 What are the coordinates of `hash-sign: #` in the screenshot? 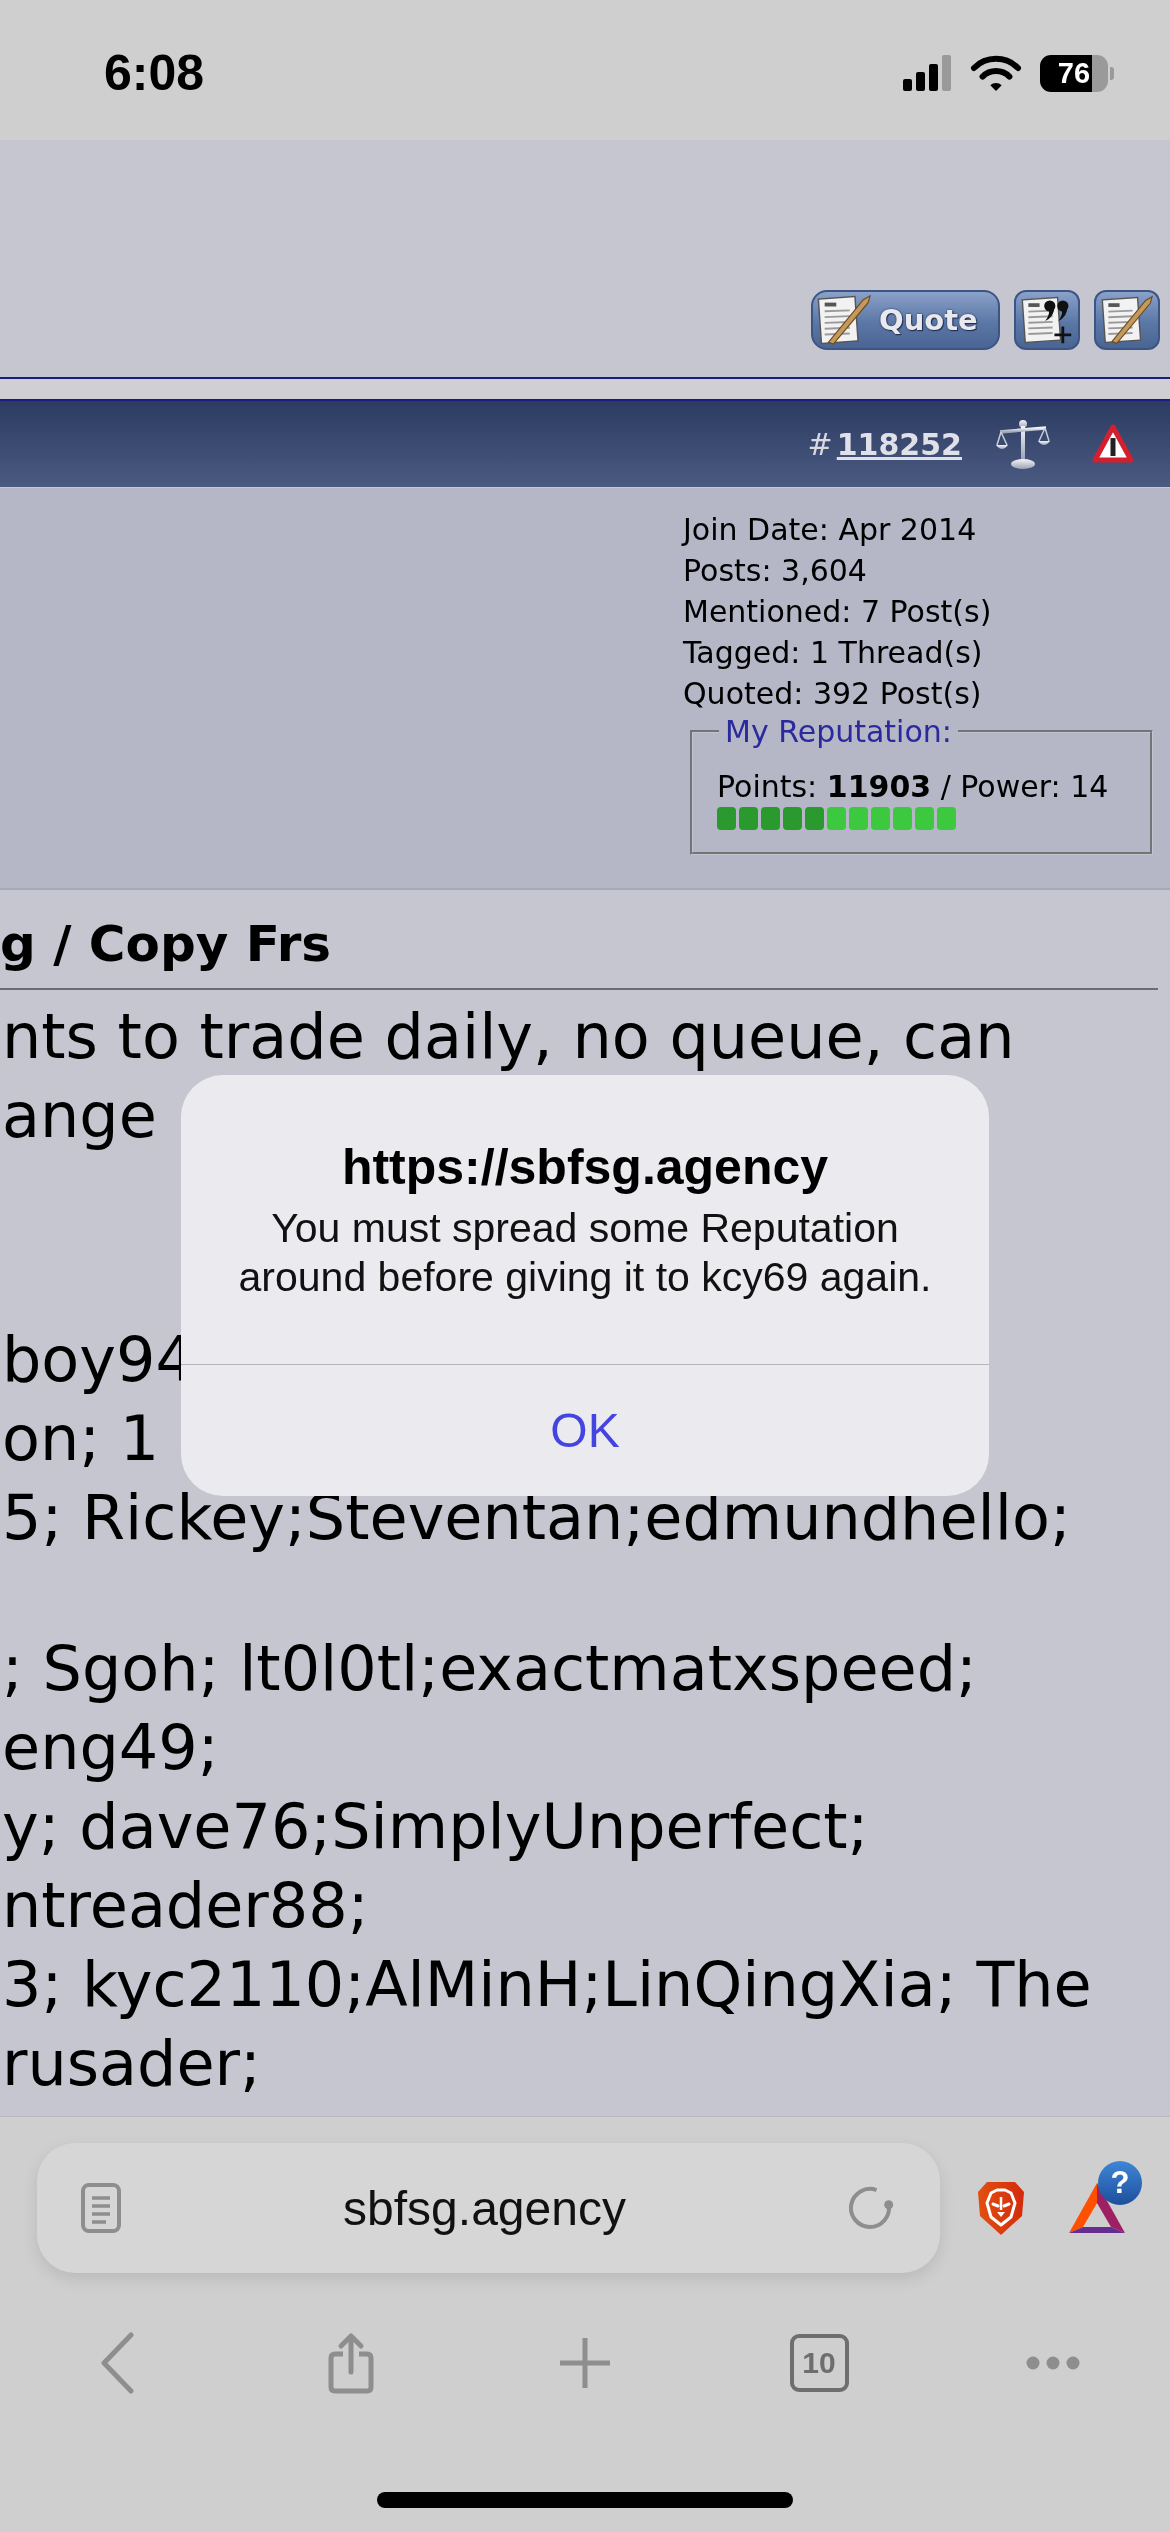 It's located at (820, 444).